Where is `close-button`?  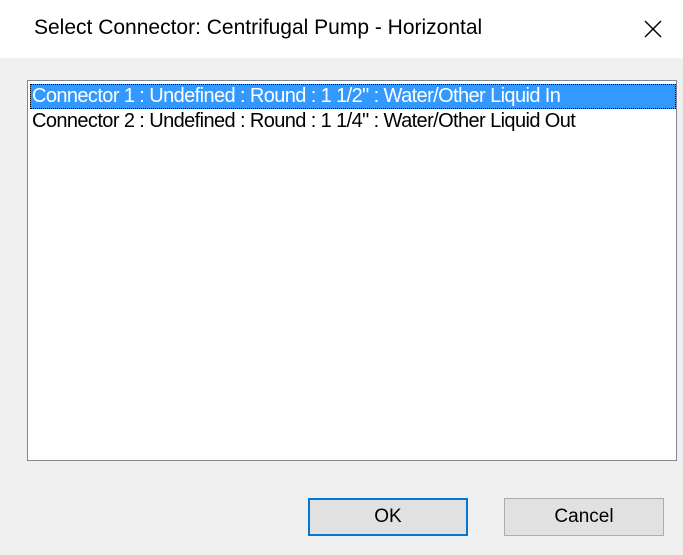 close-button is located at coordinates (653, 29).